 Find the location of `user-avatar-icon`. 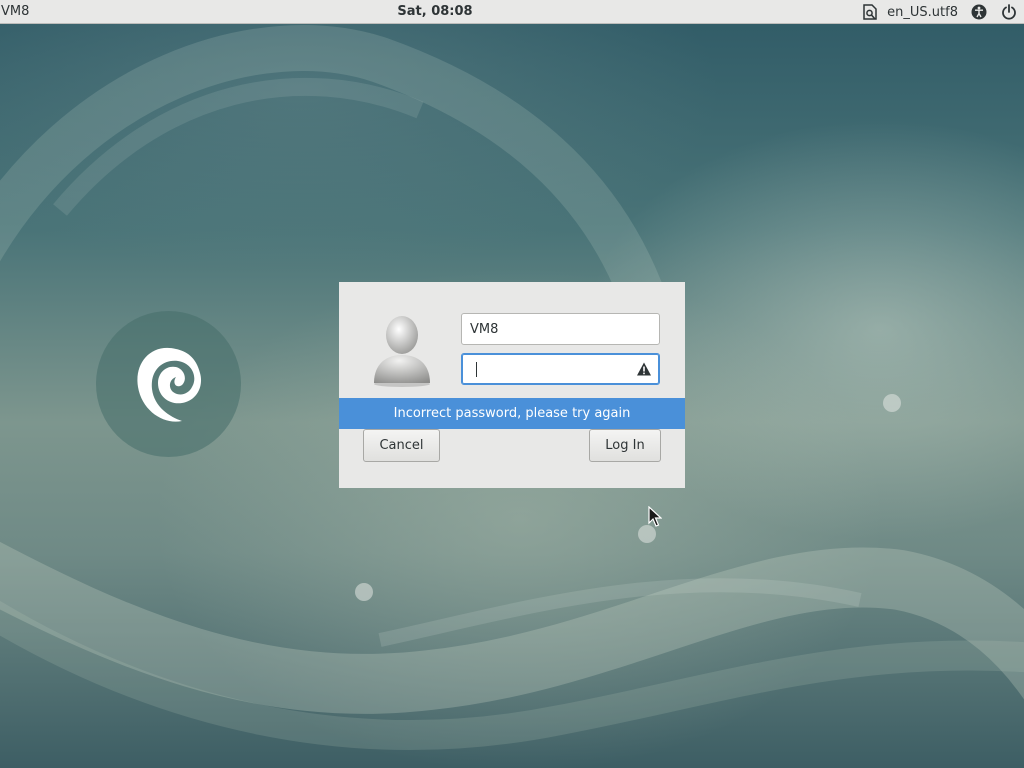

user-avatar-icon is located at coordinates (402, 350).